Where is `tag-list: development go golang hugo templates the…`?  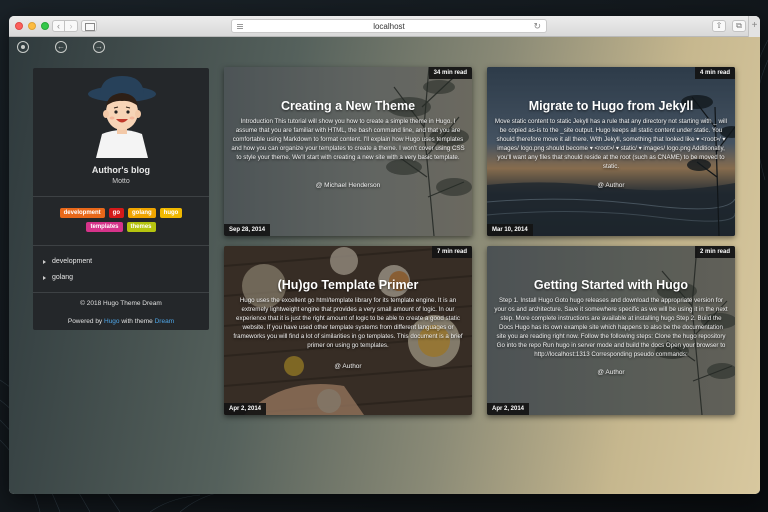
tag-list: development go golang hugo templates the… is located at coordinates (121, 220).